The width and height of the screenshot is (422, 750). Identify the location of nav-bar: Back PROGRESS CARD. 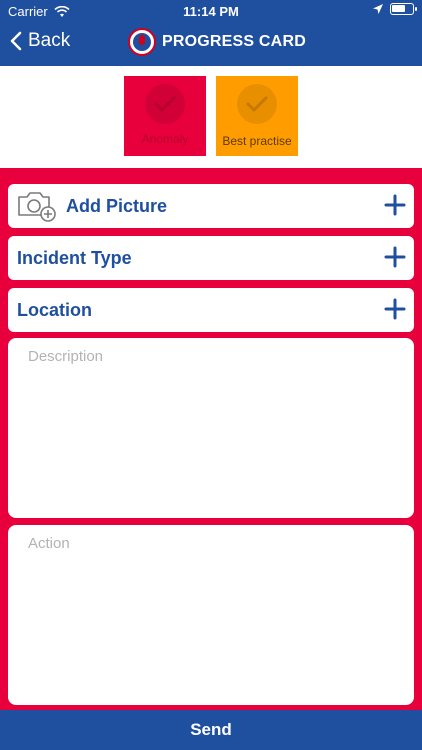
(211, 44).